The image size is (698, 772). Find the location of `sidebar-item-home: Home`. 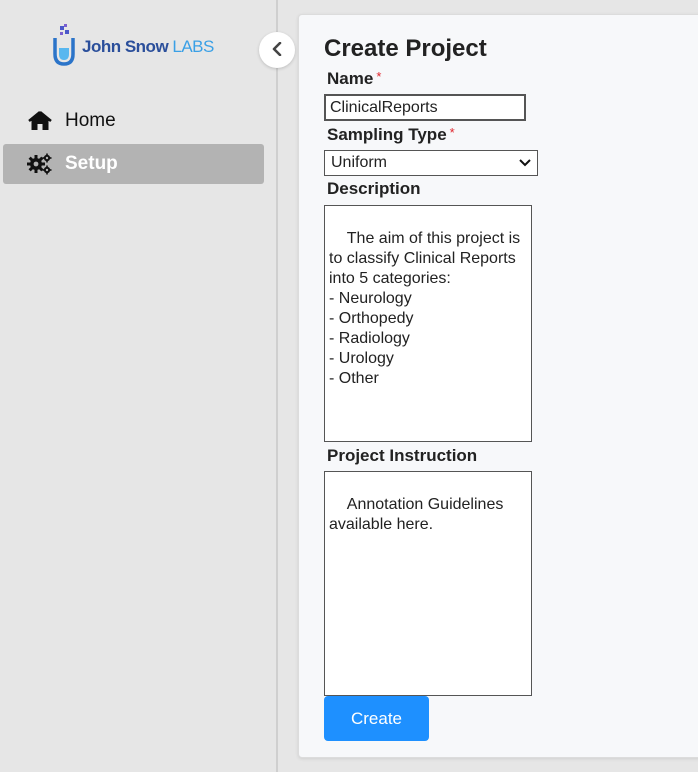

sidebar-item-home: Home is located at coordinates (133, 121).